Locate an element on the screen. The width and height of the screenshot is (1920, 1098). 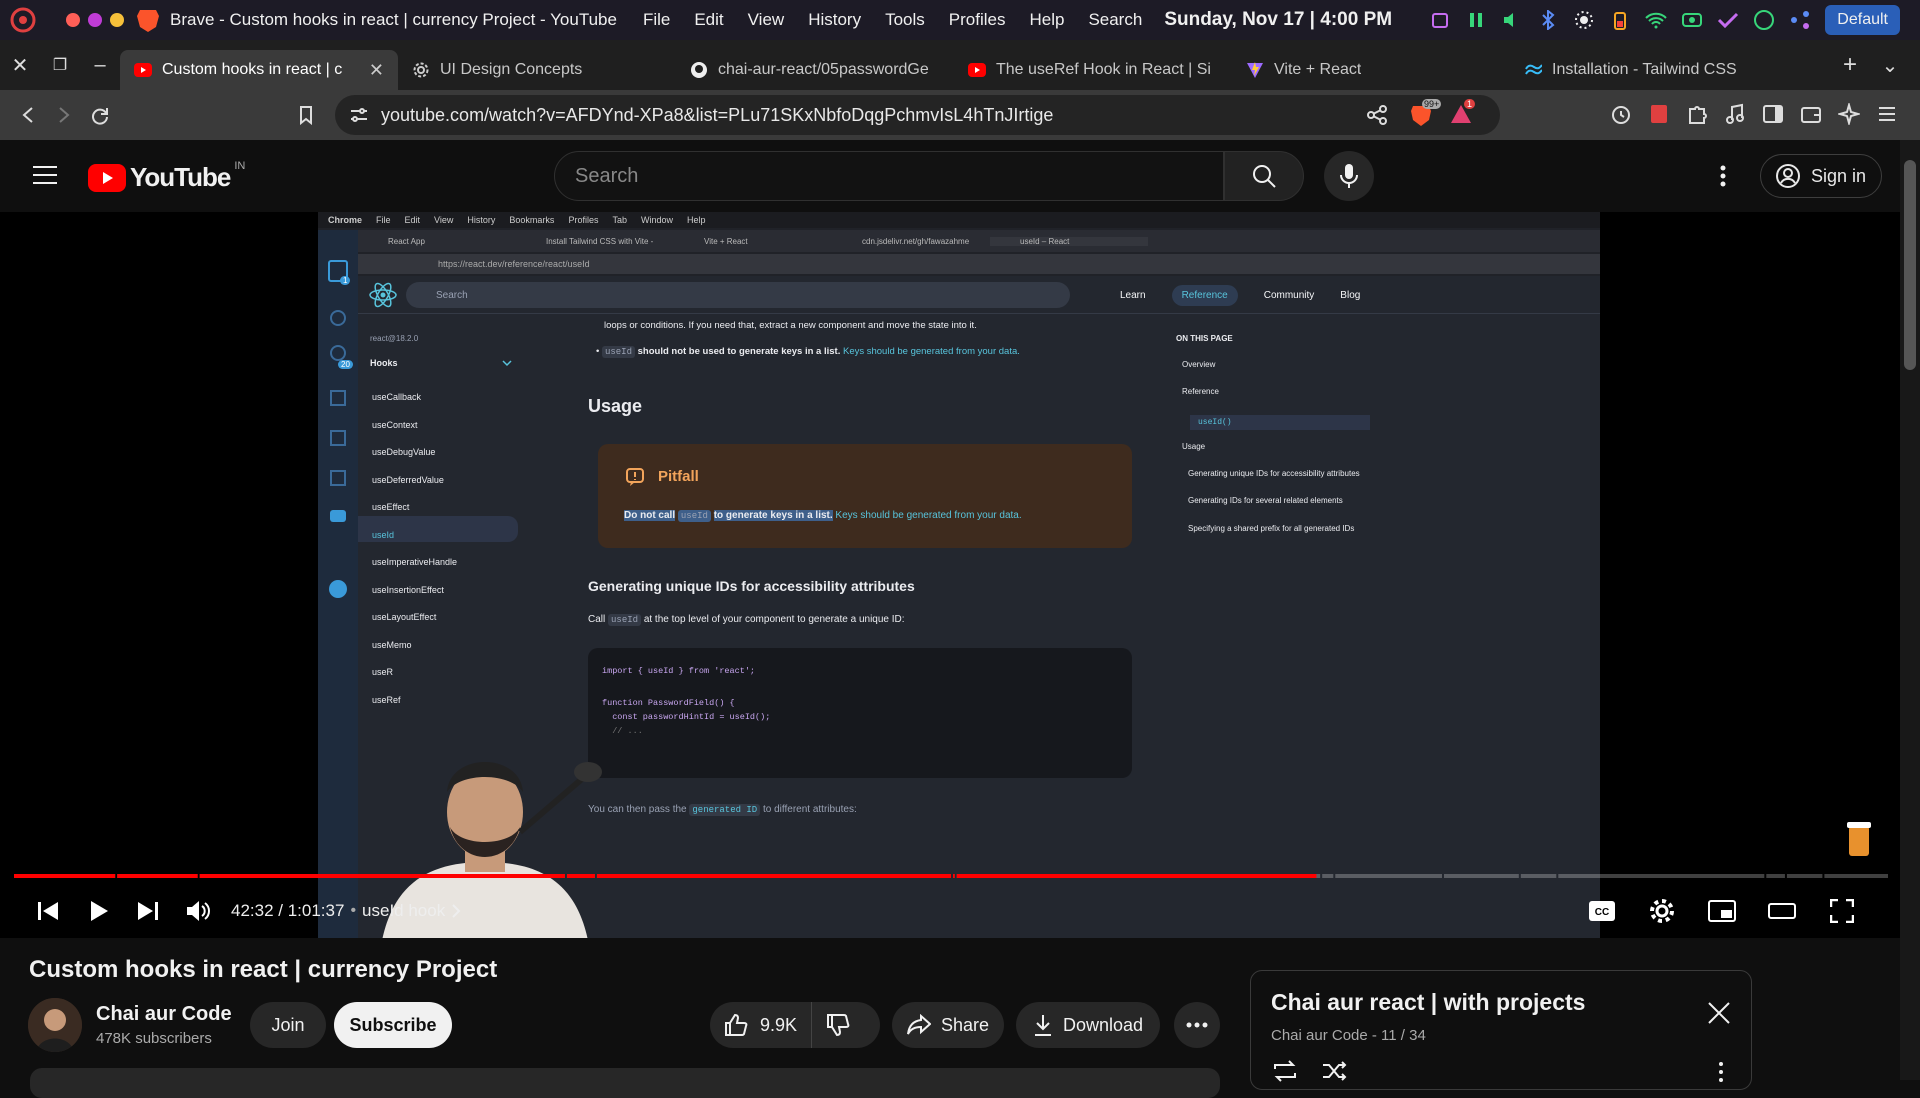
page-scrollbar is located at coordinates (1910, 610).